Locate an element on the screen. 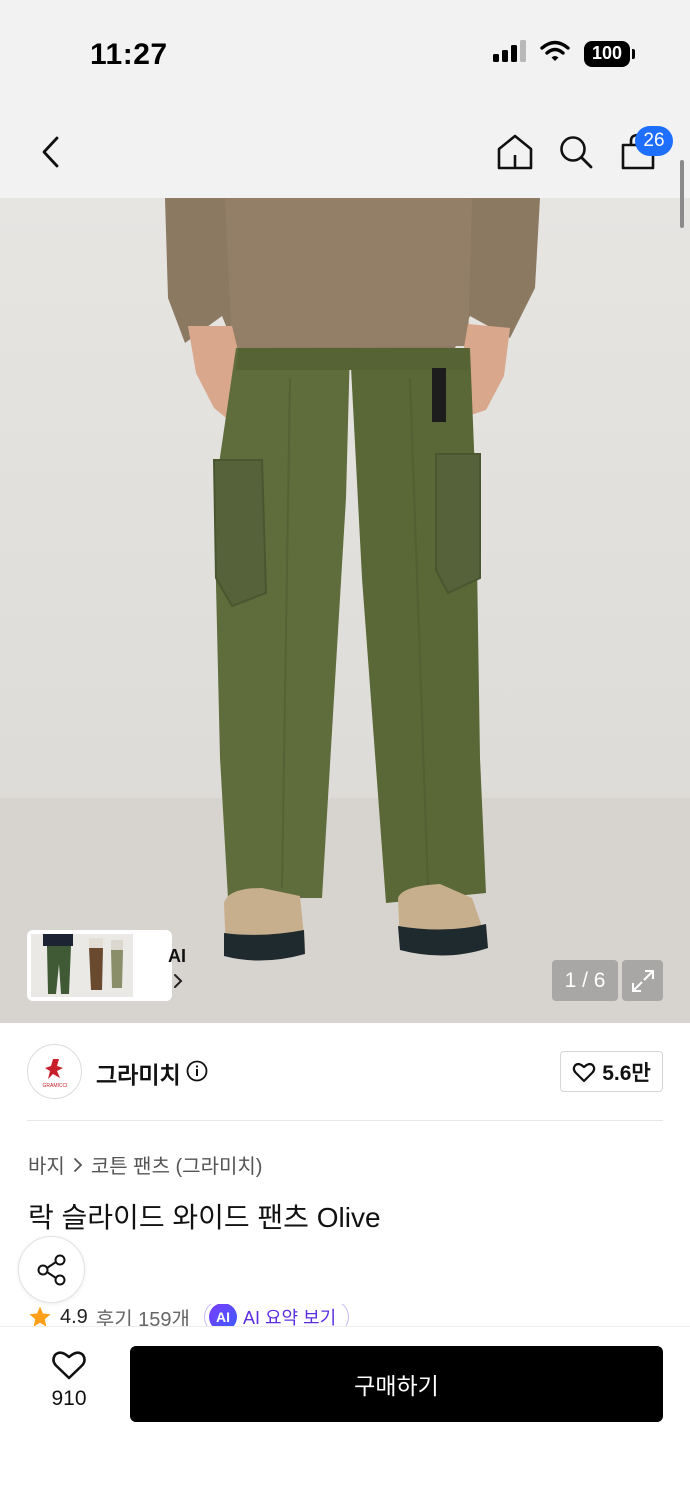  brand-logo: GRAMICCI is located at coordinates (54, 1071).